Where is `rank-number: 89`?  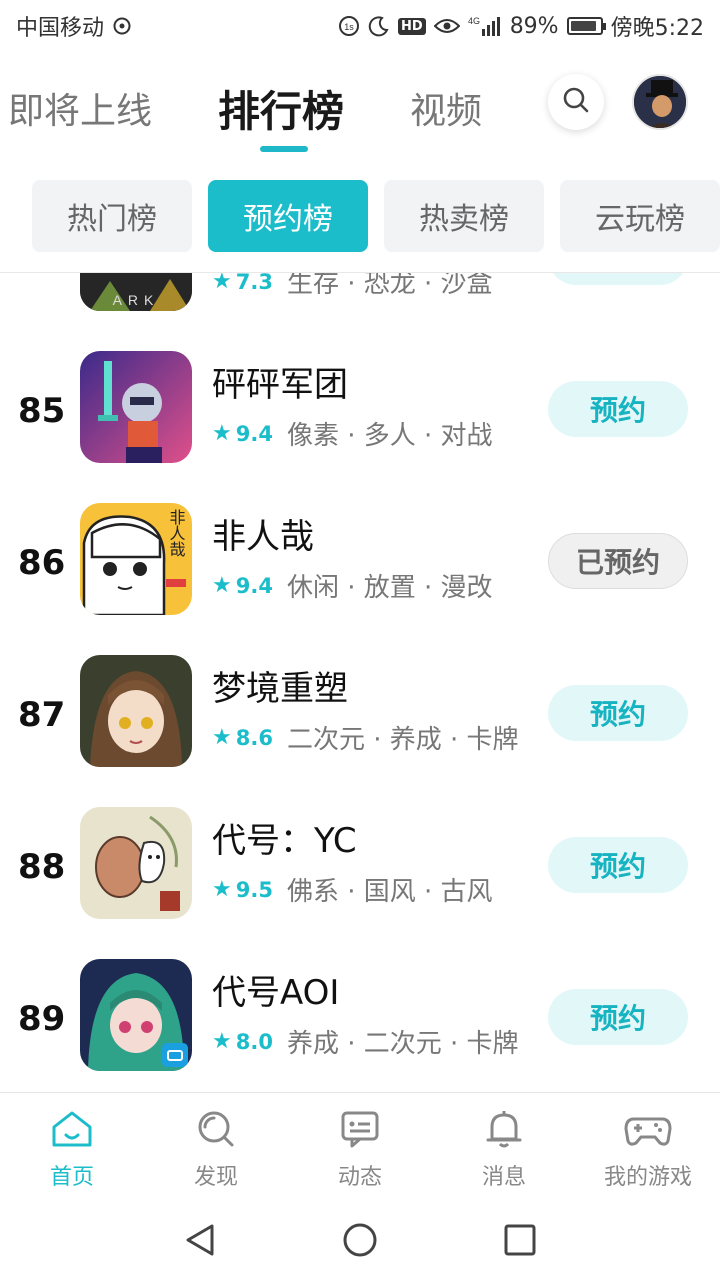 rank-number: 89 is located at coordinates (42, 1019).